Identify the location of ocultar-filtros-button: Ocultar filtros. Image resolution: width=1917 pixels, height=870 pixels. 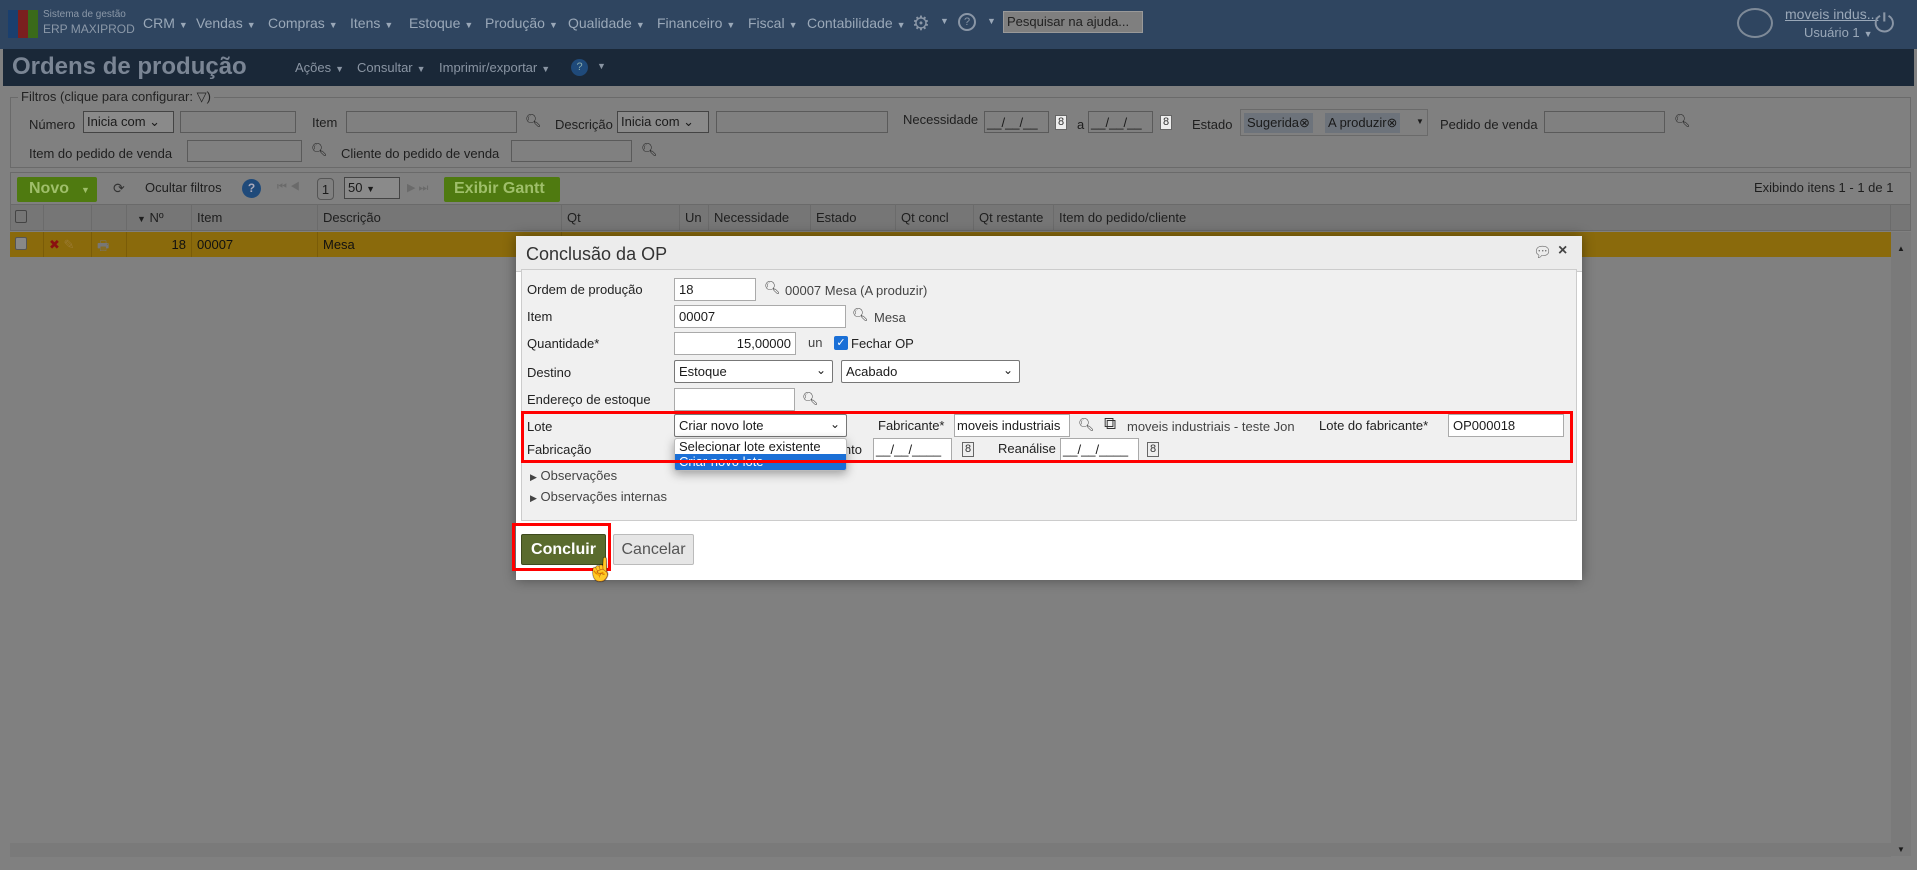
(183, 187).